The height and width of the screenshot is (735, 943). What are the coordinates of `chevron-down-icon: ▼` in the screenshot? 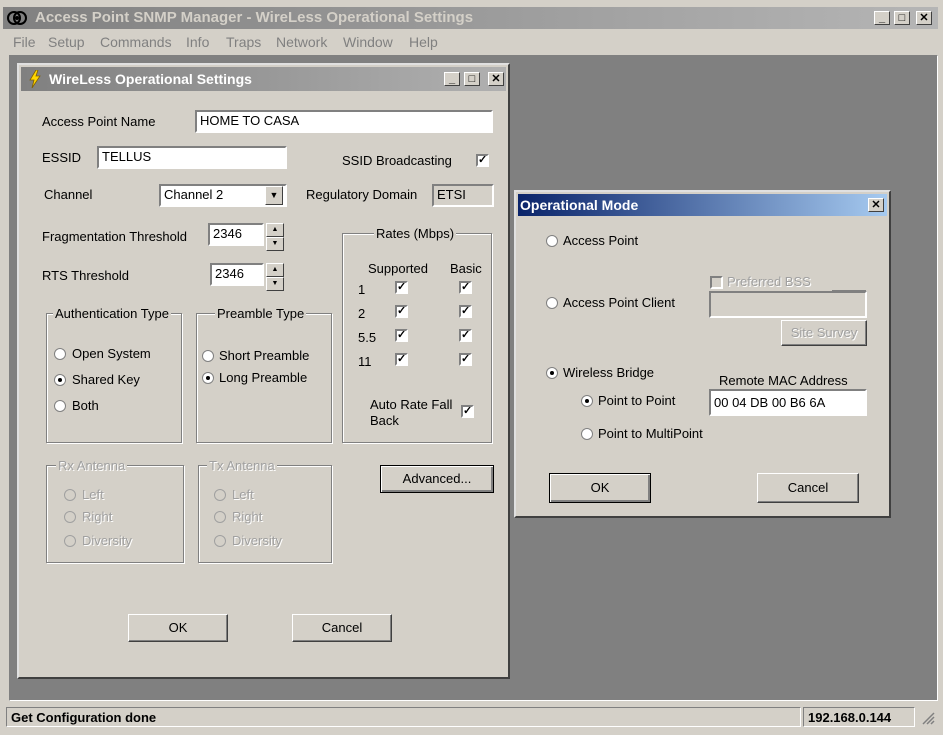 It's located at (274, 195).